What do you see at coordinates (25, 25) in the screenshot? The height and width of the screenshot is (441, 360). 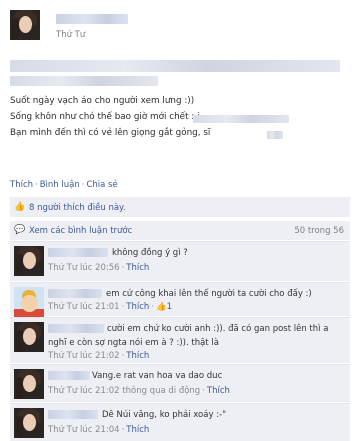 I see `author-avatar` at bounding box center [25, 25].